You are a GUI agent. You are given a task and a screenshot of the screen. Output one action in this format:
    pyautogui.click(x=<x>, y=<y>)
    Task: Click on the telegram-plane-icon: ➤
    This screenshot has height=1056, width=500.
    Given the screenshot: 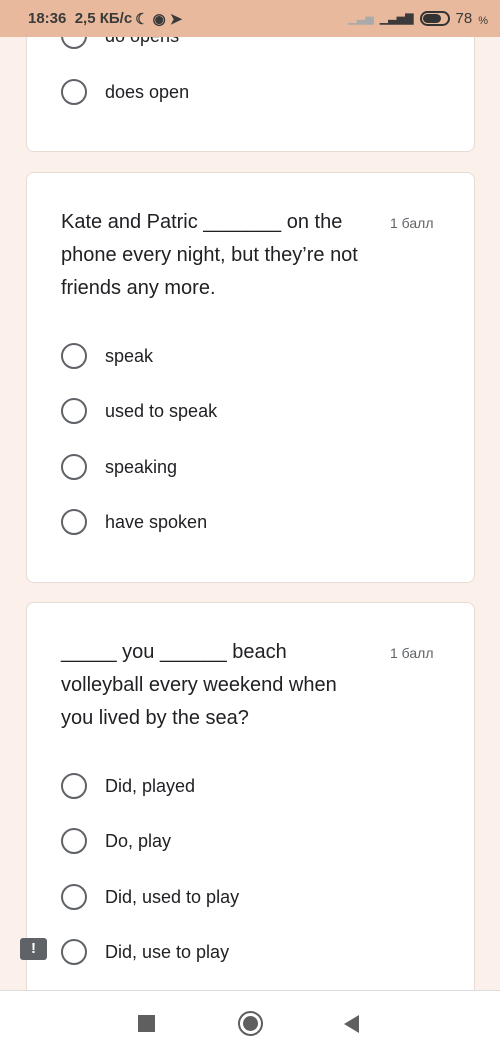 What is the action you would take?
    pyautogui.click(x=176, y=19)
    